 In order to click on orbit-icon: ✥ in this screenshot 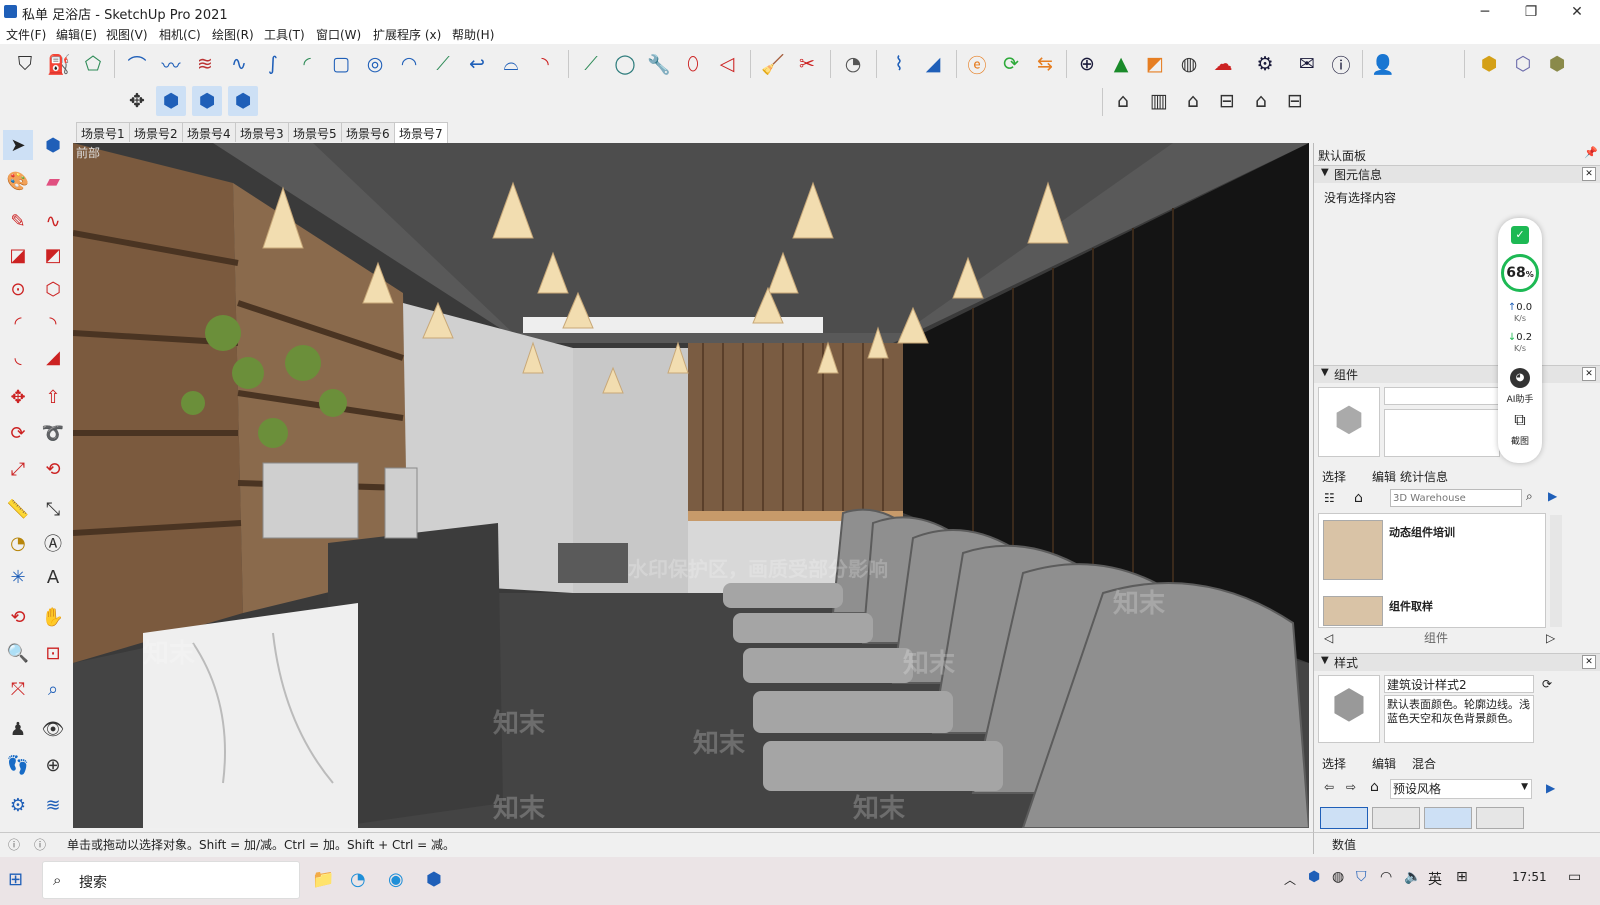, I will do `click(137, 101)`.